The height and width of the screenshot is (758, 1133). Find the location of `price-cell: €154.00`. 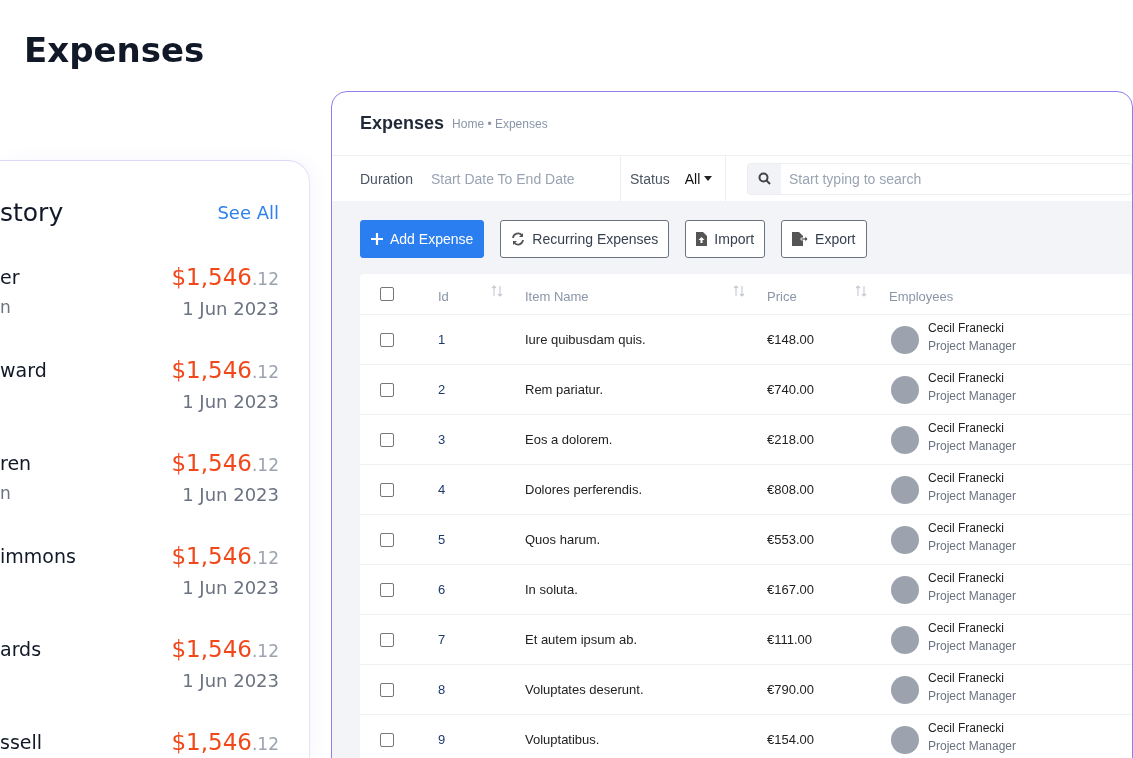

price-cell: €154.00 is located at coordinates (790, 739).